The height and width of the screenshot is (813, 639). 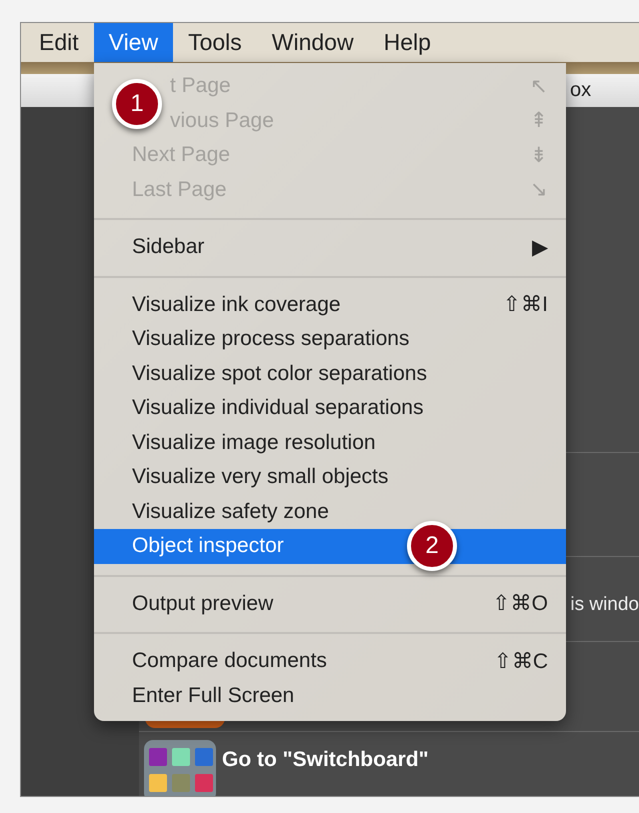 What do you see at coordinates (330, 373) in the screenshot?
I see `menu-item: Visualize spot color separations` at bounding box center [330, 373].